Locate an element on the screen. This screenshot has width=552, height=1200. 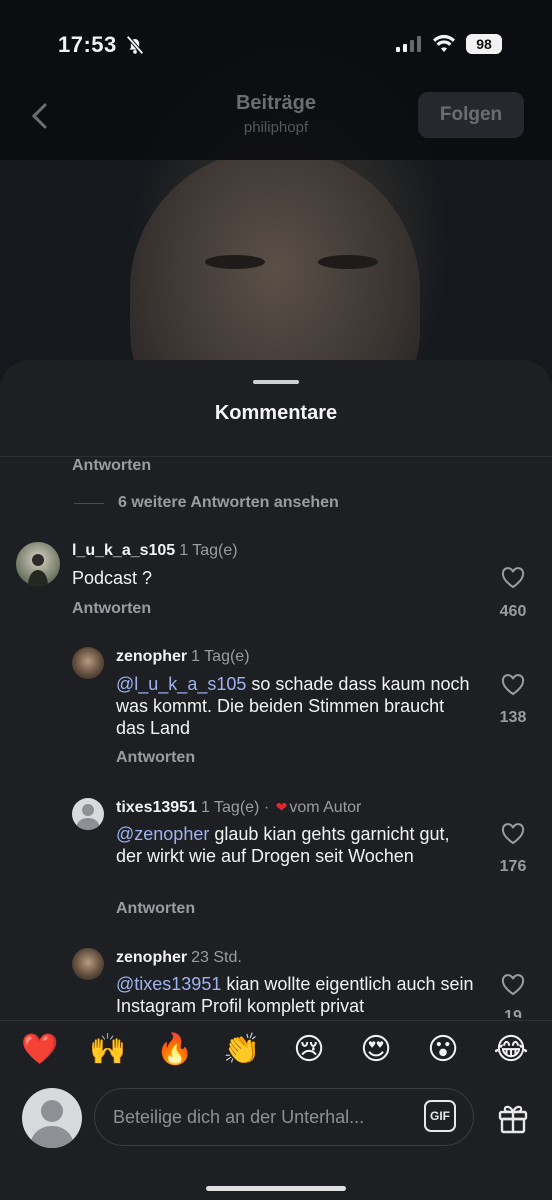
like-count: 460 is located at coordinates (513, 611).